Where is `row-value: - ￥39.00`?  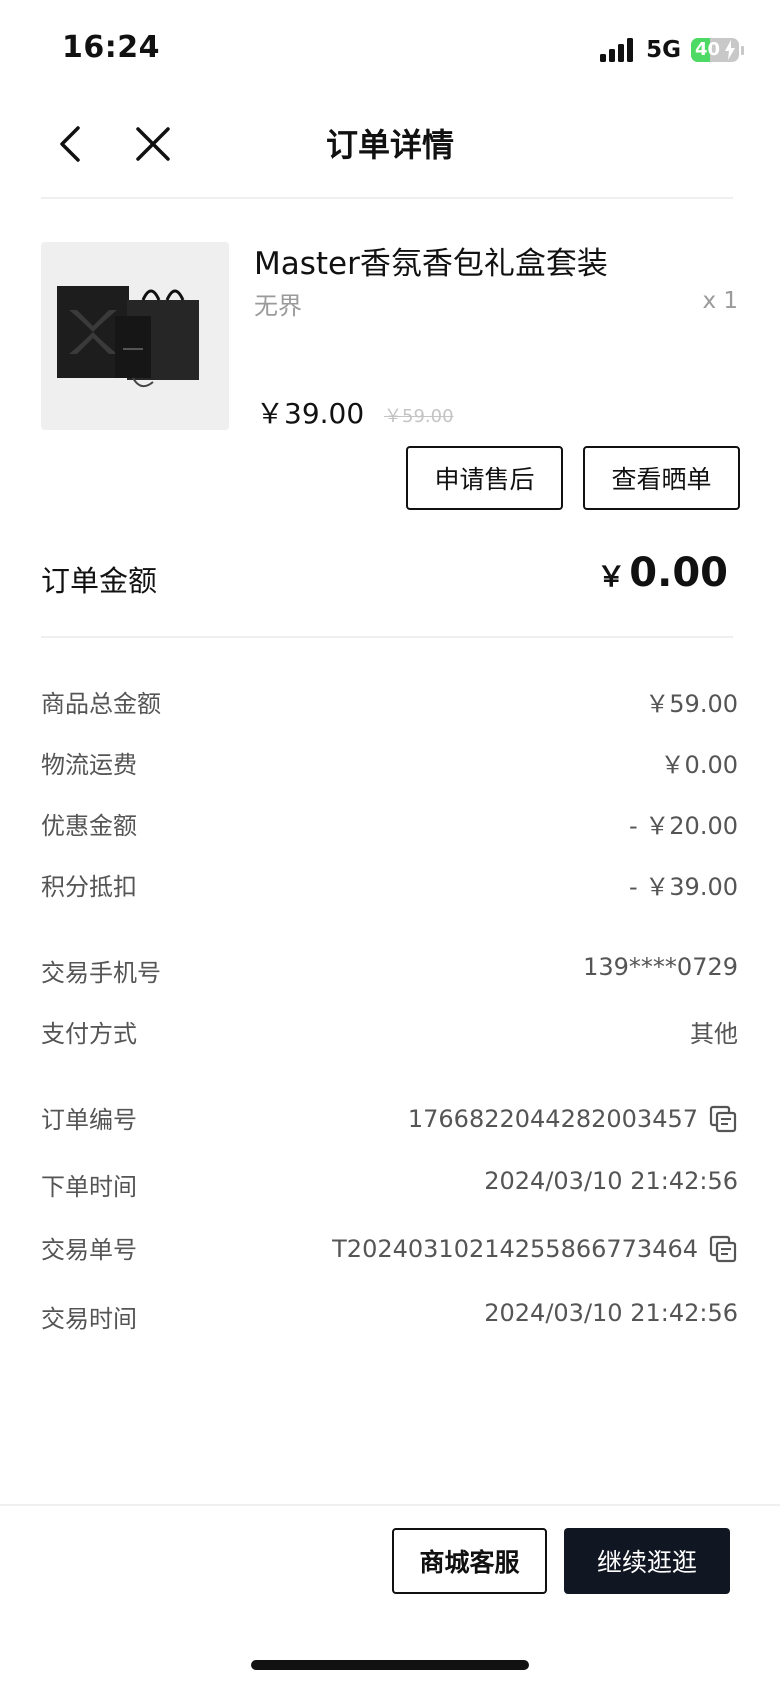 row-value: - ￥39.00 is located at coordinates (683, 884).